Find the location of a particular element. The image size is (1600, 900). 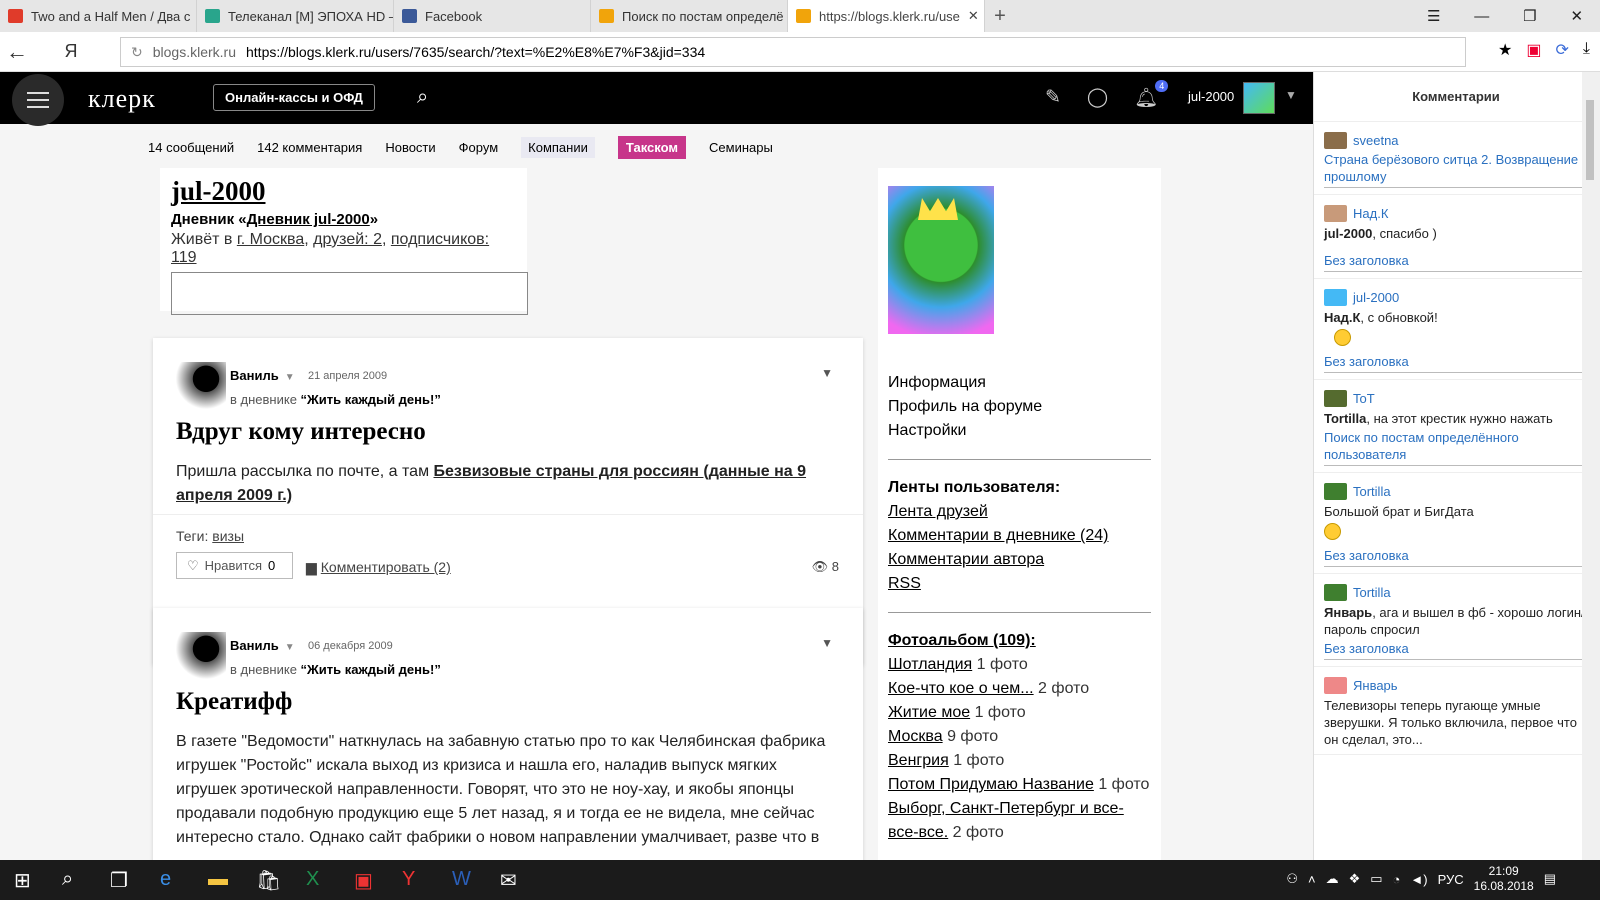

subnav-messages: 14 сообщений is located at coordinates (191, 147).